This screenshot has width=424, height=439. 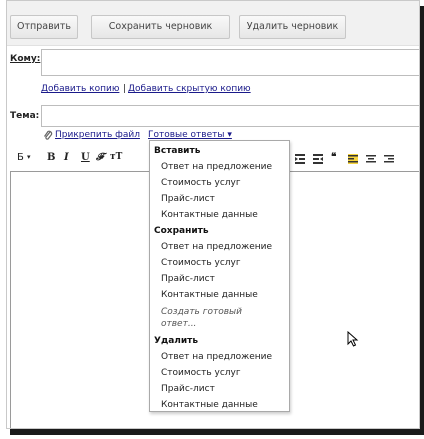 I want to click on align-center-icon, so click(x=371, y=159).